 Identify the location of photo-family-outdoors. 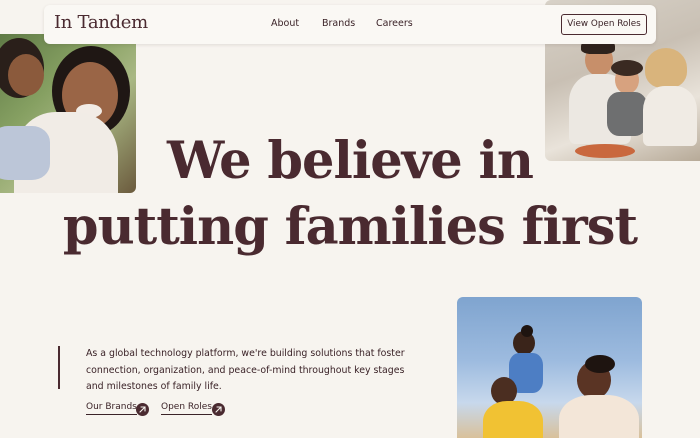
(549, 367).